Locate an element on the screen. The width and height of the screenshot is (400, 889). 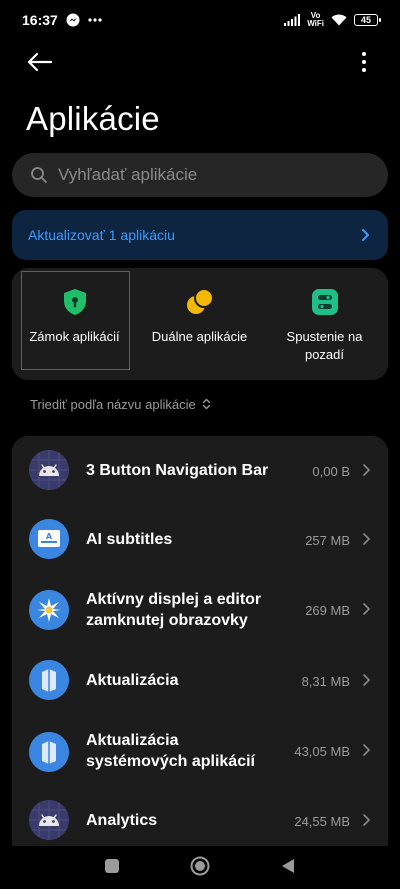
app-size: 24,55 MB is located at coordinates (322, 821).